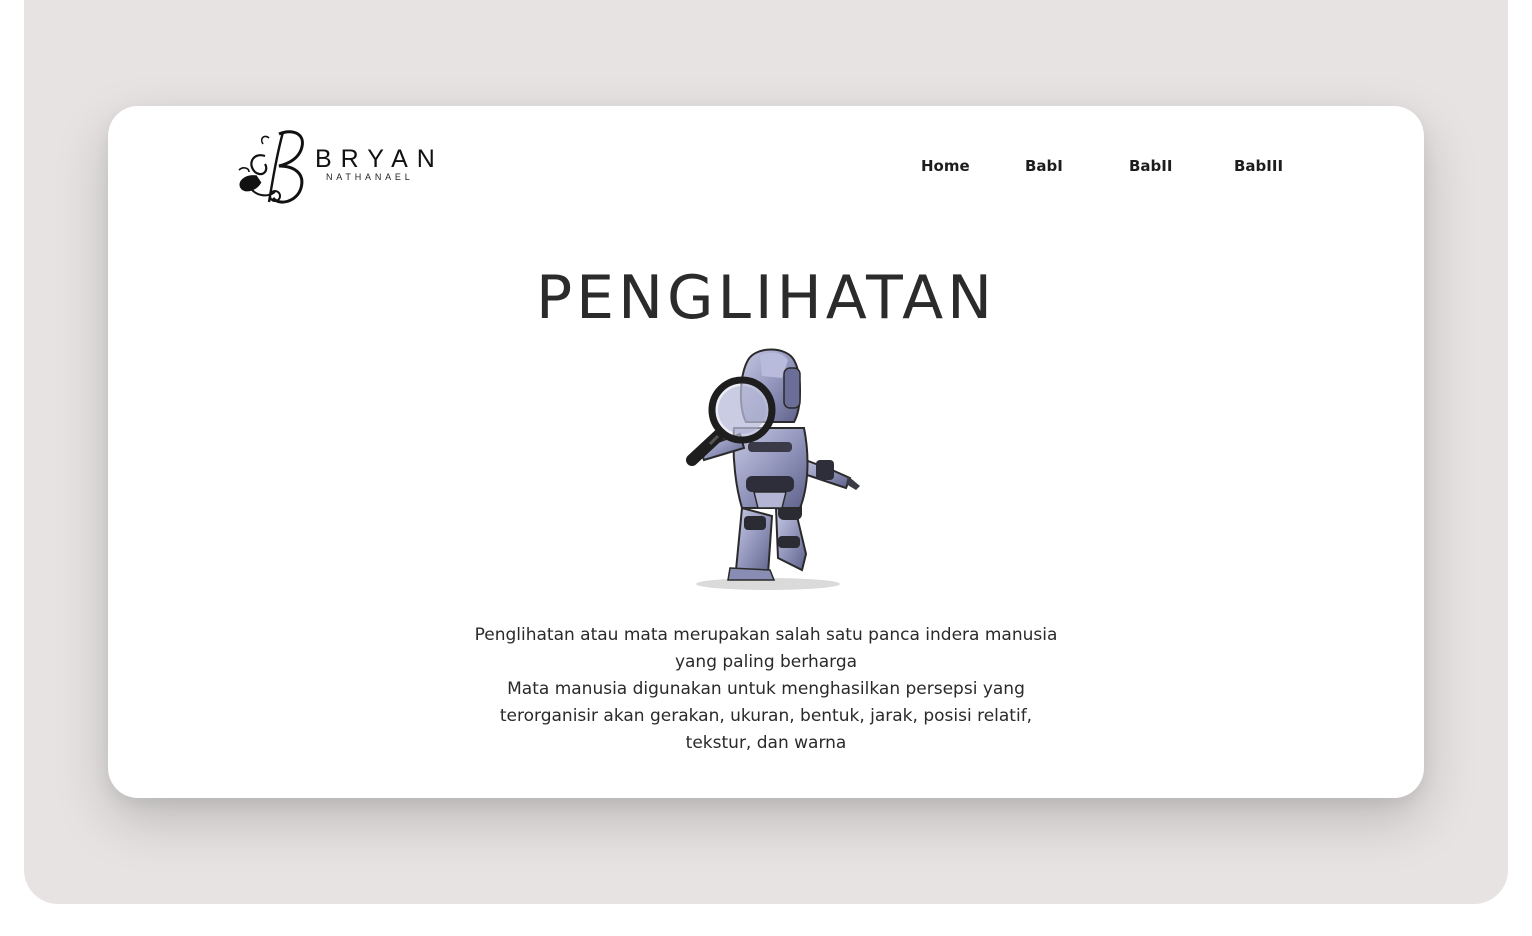 The image size is (1532, 936). Describe the element at coordinates (765, 298) in the screenshot. I see `page-title: PENGLIHATAN` at that location.